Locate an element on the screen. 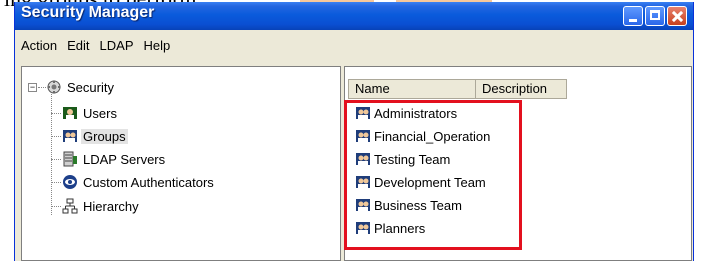  window-title: Security Manager is located at coordinates (88, 12).